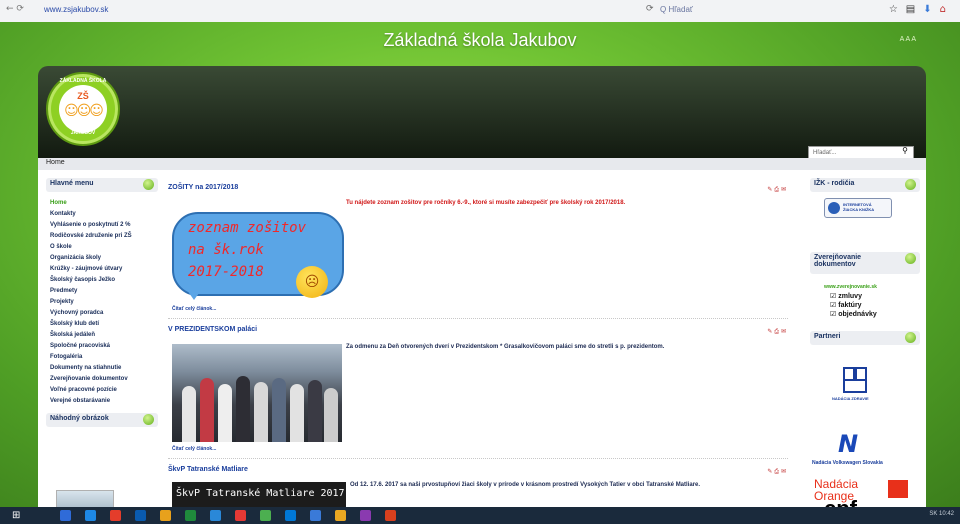 The width and height of the screenshot is (960, 524). Describe the element at coordinates (102, 313) in the screenshot. I see `menu-item-vychovny-poradca: Výchovný poradca` at that location.